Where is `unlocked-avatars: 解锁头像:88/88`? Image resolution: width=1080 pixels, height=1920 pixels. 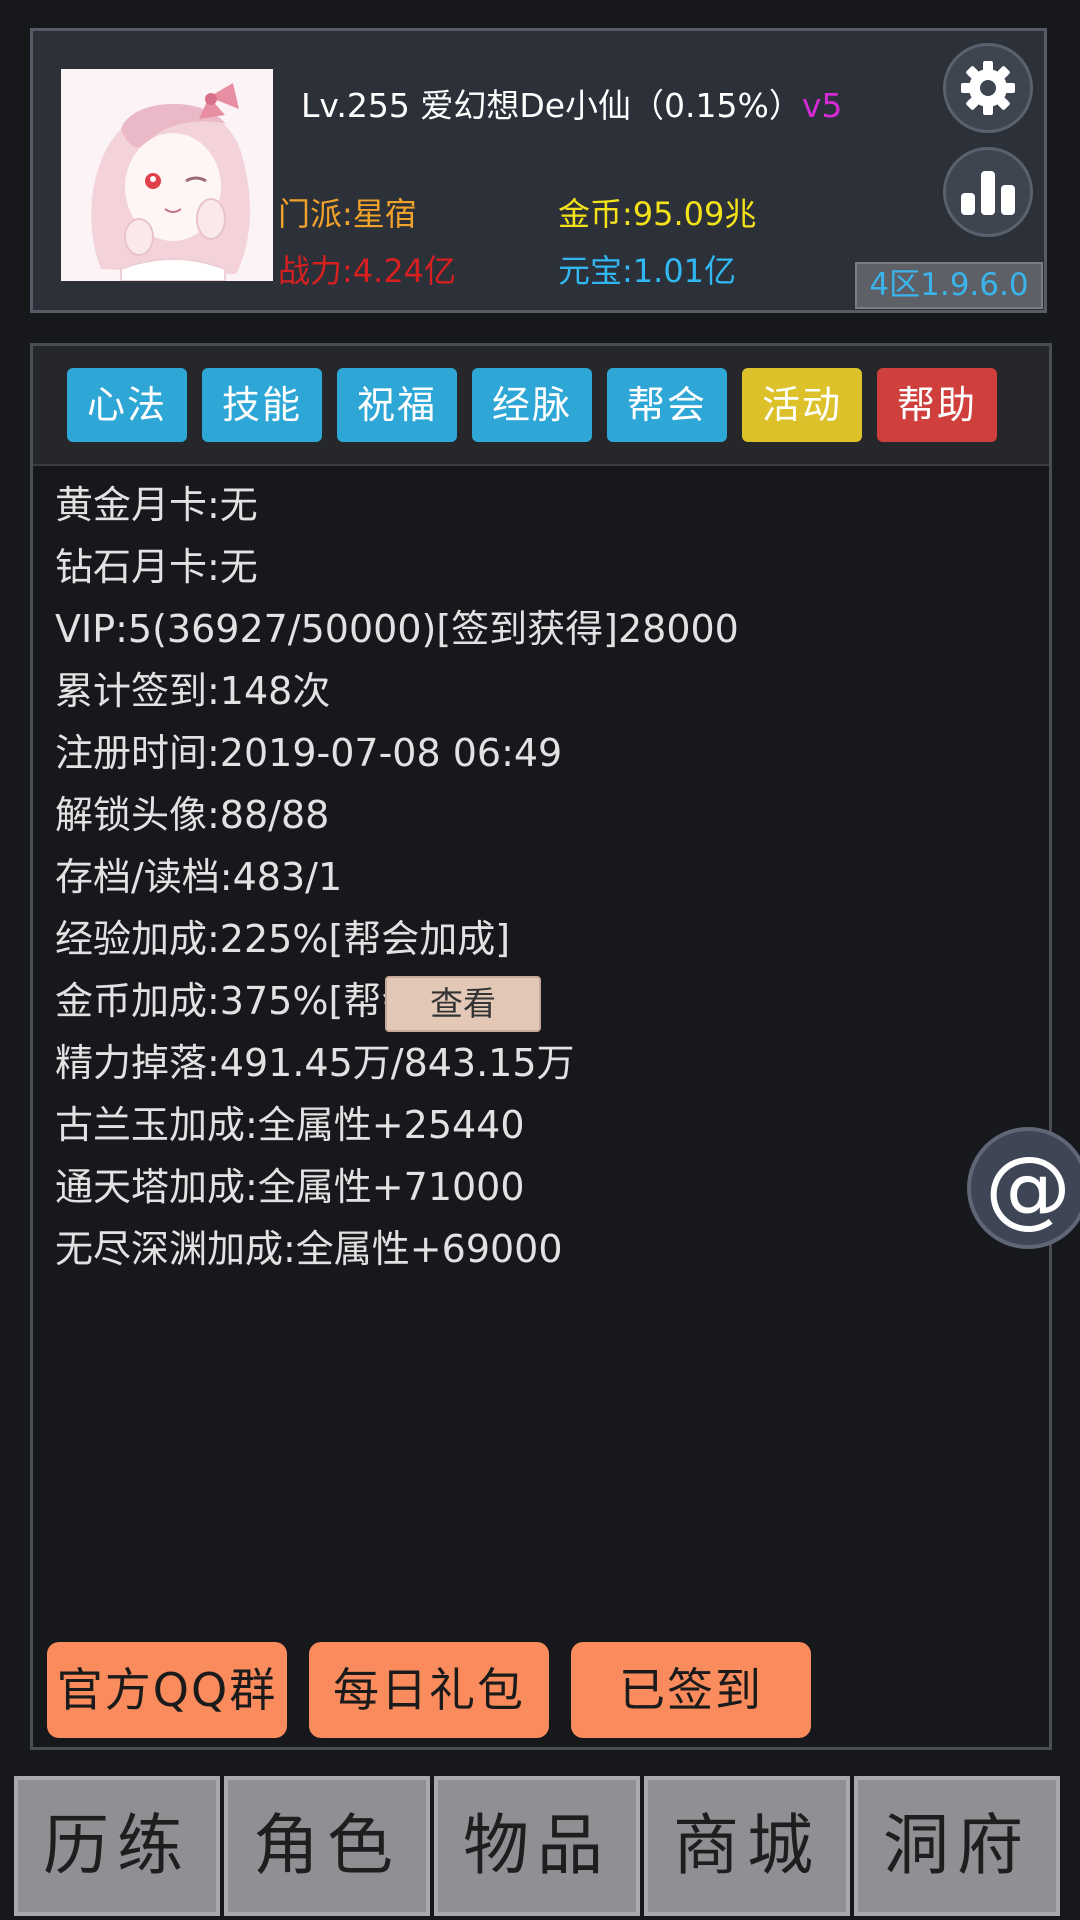 unlocked-avatars: 解锁头像:88/88 is located at coordinates (192, 815).